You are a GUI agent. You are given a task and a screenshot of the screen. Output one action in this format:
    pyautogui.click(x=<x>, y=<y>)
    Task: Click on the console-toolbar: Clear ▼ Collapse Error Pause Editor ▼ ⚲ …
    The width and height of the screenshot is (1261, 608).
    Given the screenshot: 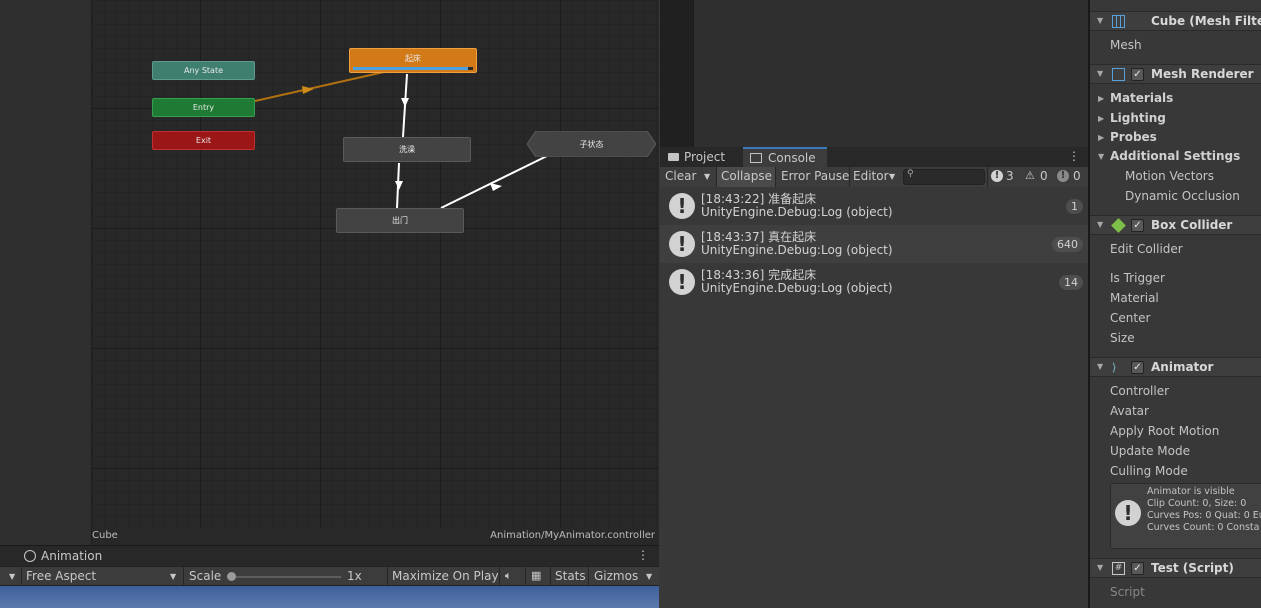 What is the action you would take?
    pyautogui.click(x=874, y=177)
    